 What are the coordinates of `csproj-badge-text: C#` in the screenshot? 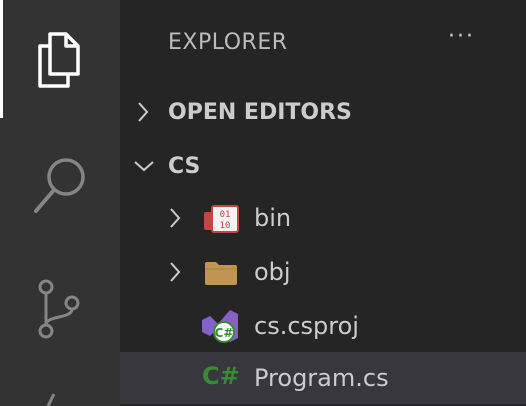 It's located at (224, 333).